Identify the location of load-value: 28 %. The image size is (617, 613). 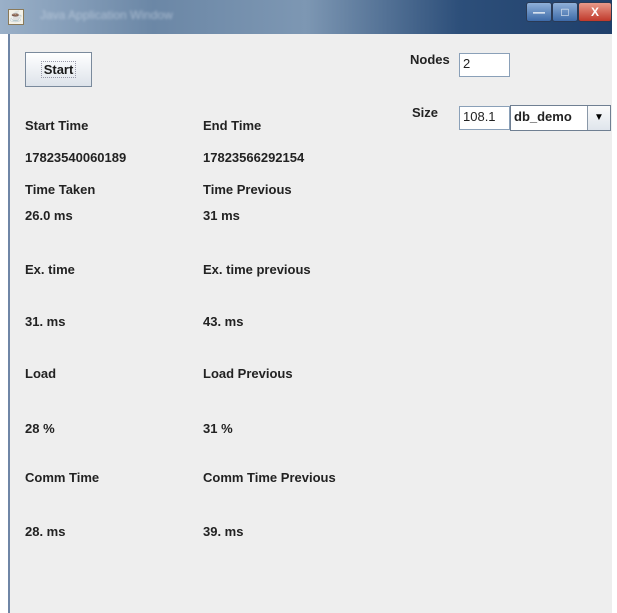
(40, 428).